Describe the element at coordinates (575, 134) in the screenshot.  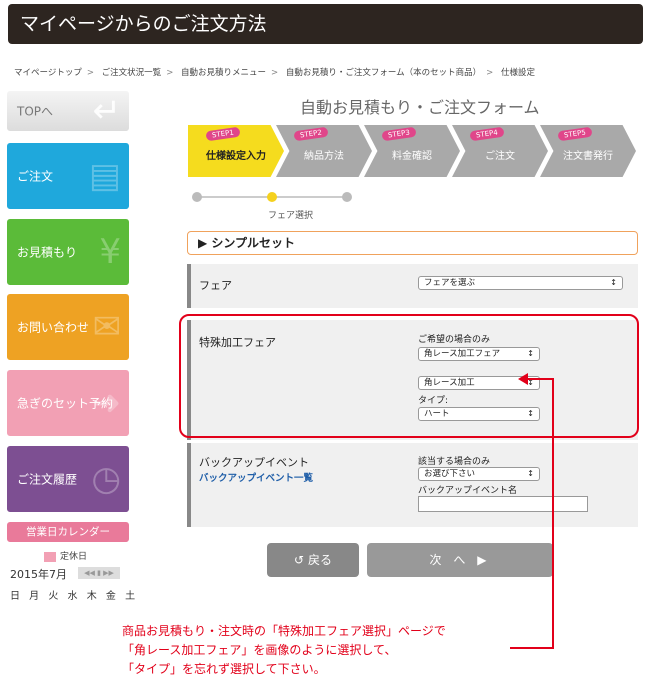
I see `step-tag: STEP5` at that location.